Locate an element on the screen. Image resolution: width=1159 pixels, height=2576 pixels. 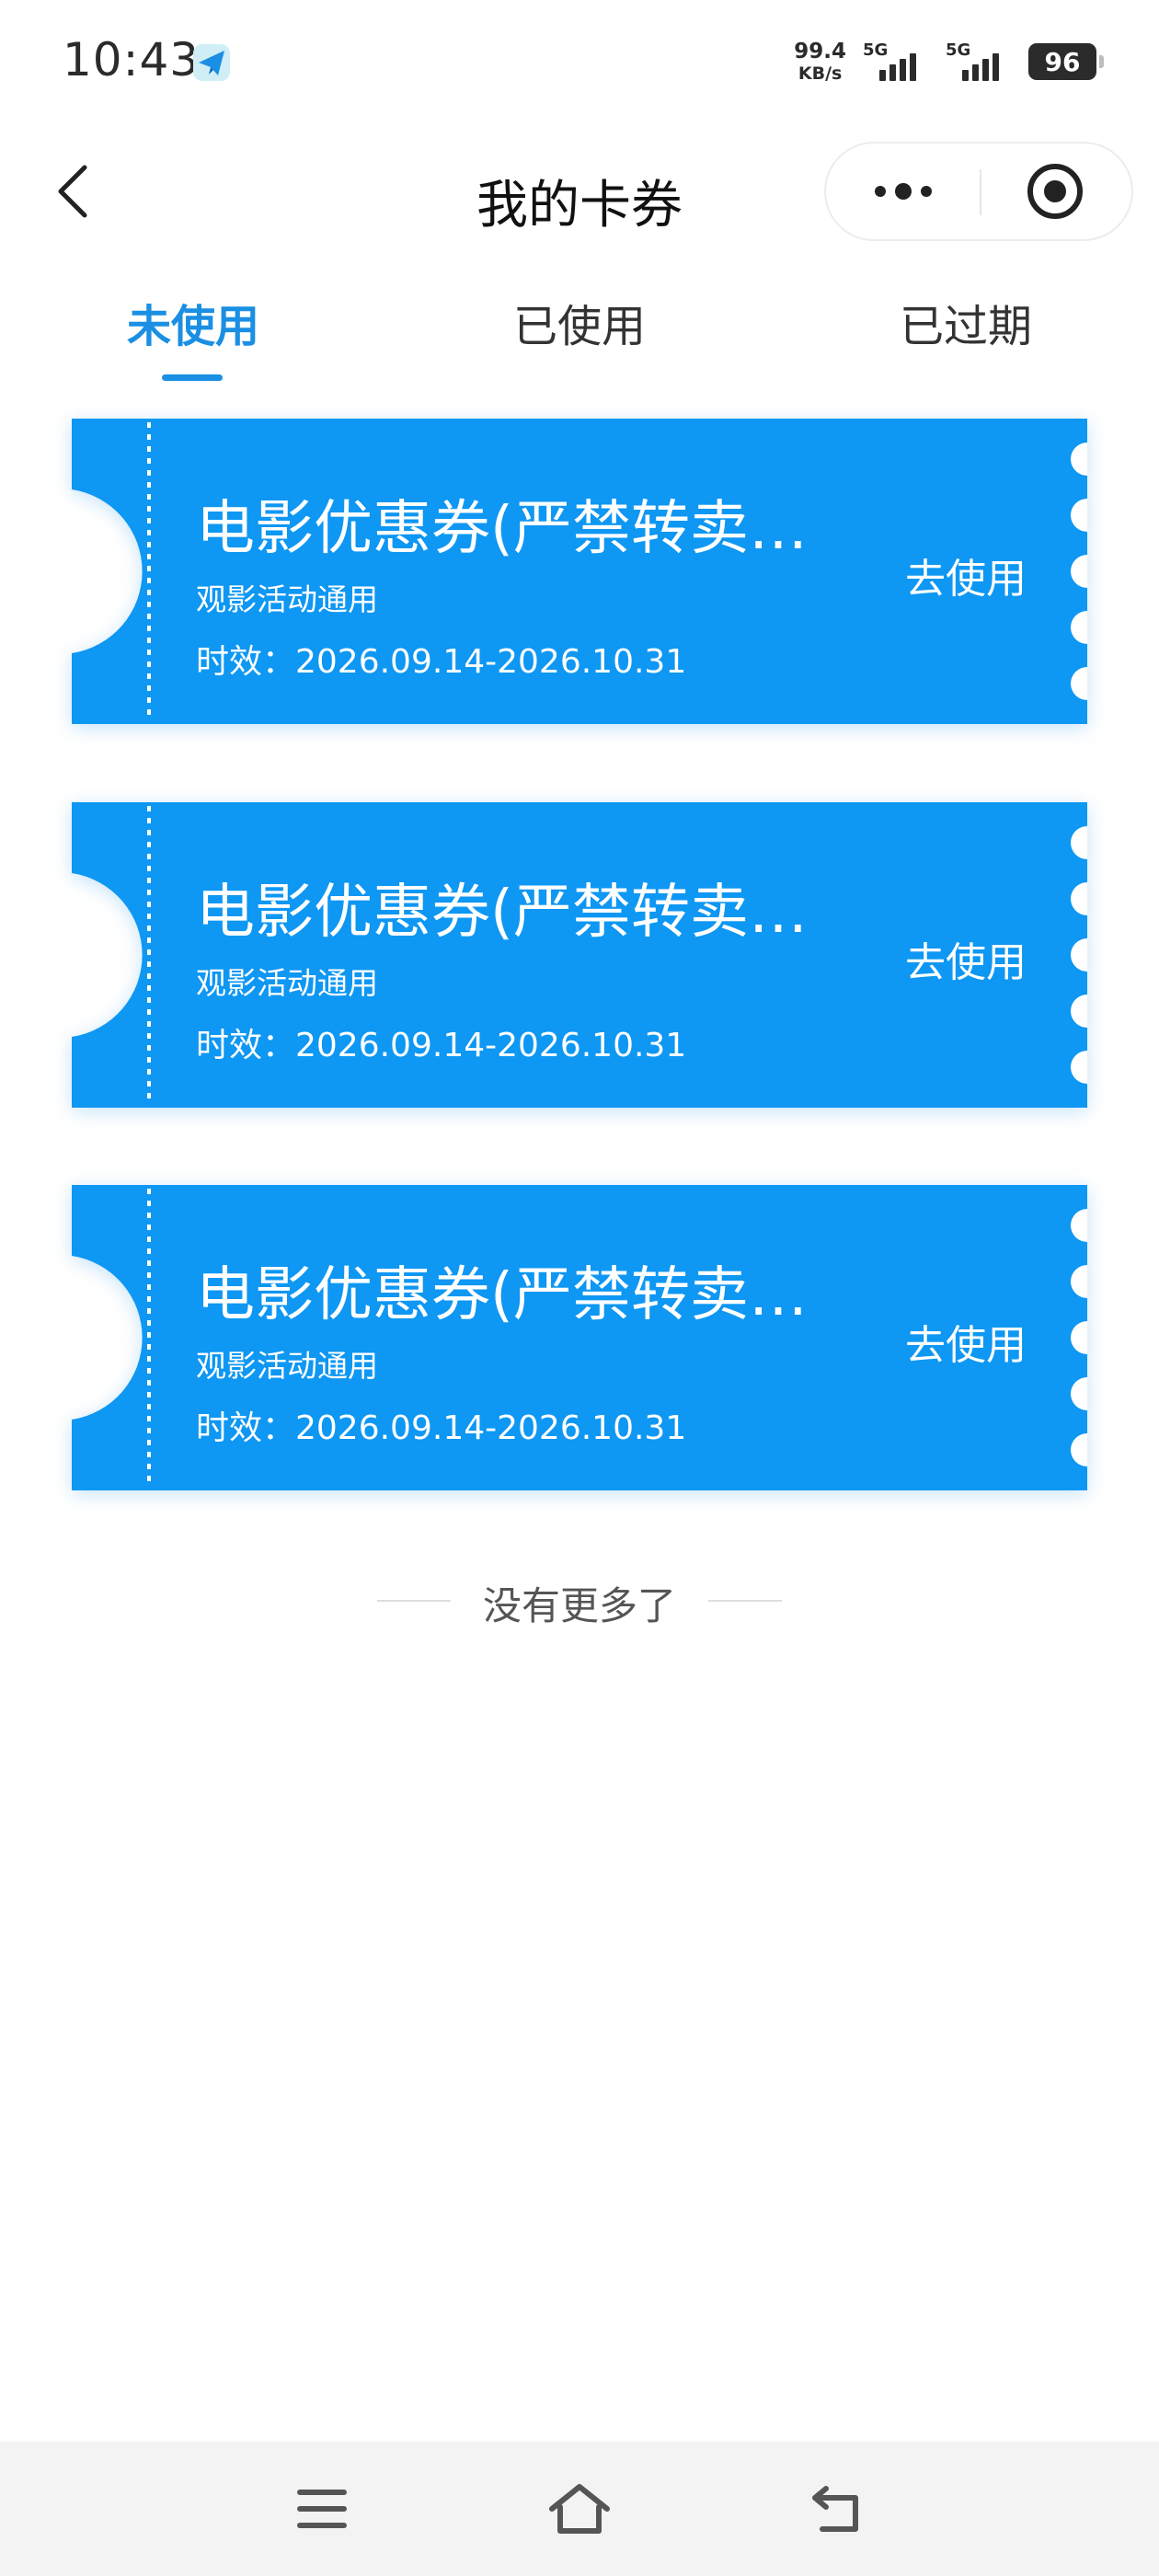
status-indicators: 99.4 KB/s 5G 5G 96 is located at coordinates (949, 61).